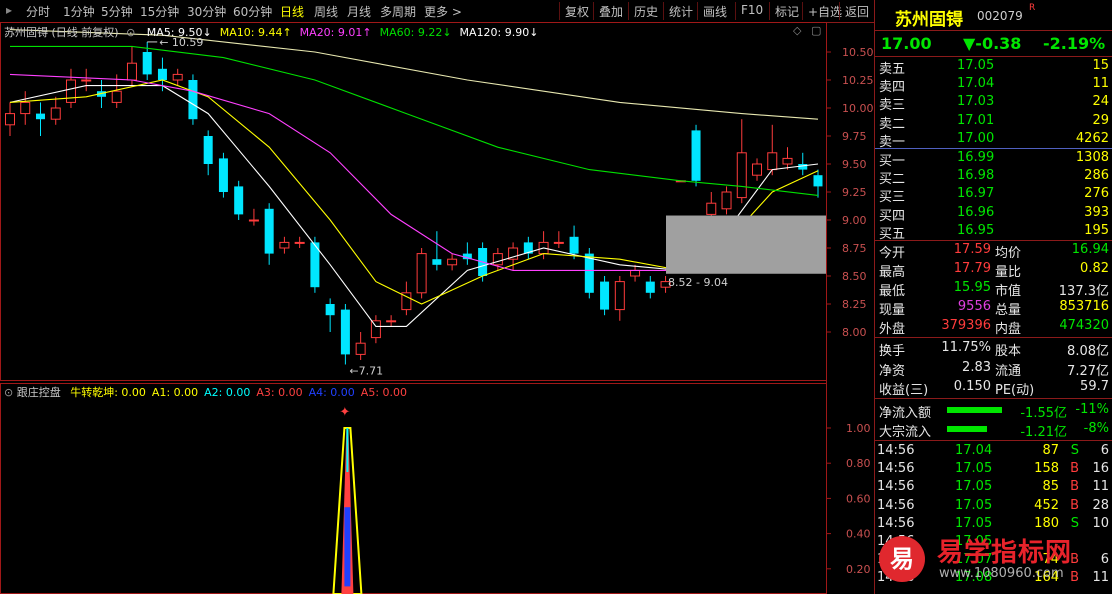 Image resolution: width=1112 pixels, height=594 pixels. What do you see at coordinates (292, 11) in the screenshot?
I see `period-tab: 日线` at bounding box center [292, 11].